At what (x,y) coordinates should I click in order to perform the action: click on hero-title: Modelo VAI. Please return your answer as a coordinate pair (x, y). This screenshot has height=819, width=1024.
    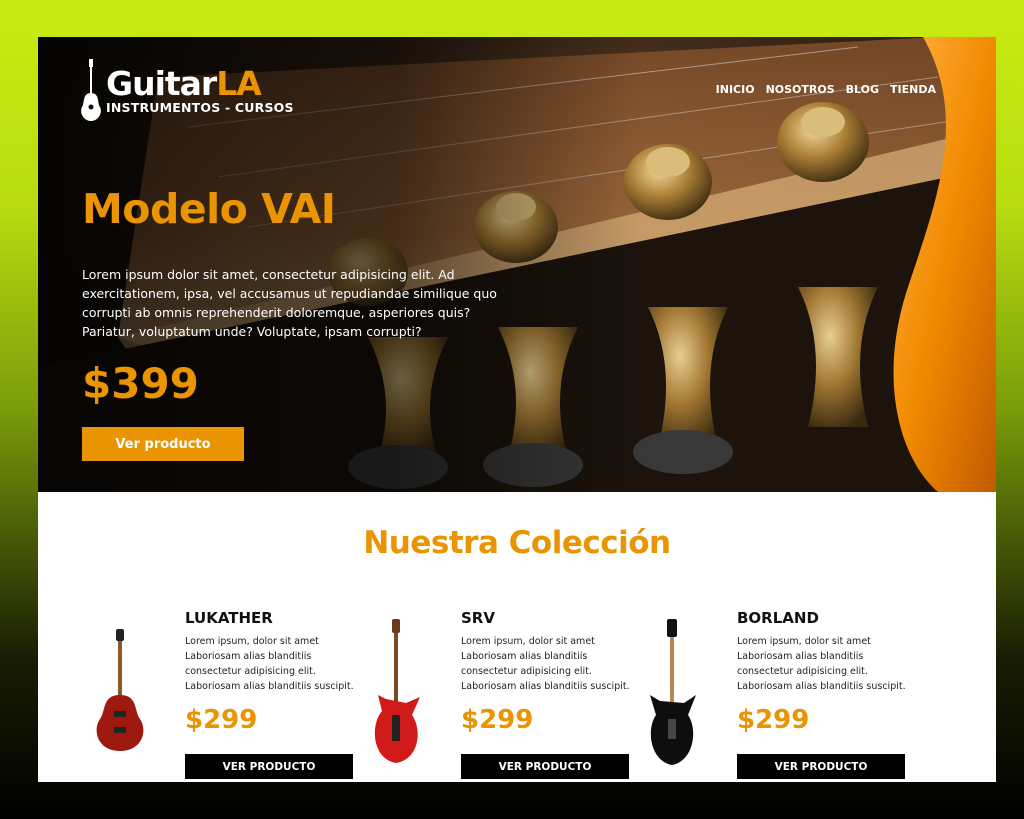
    Looking at the image, I should click on (209, 209).